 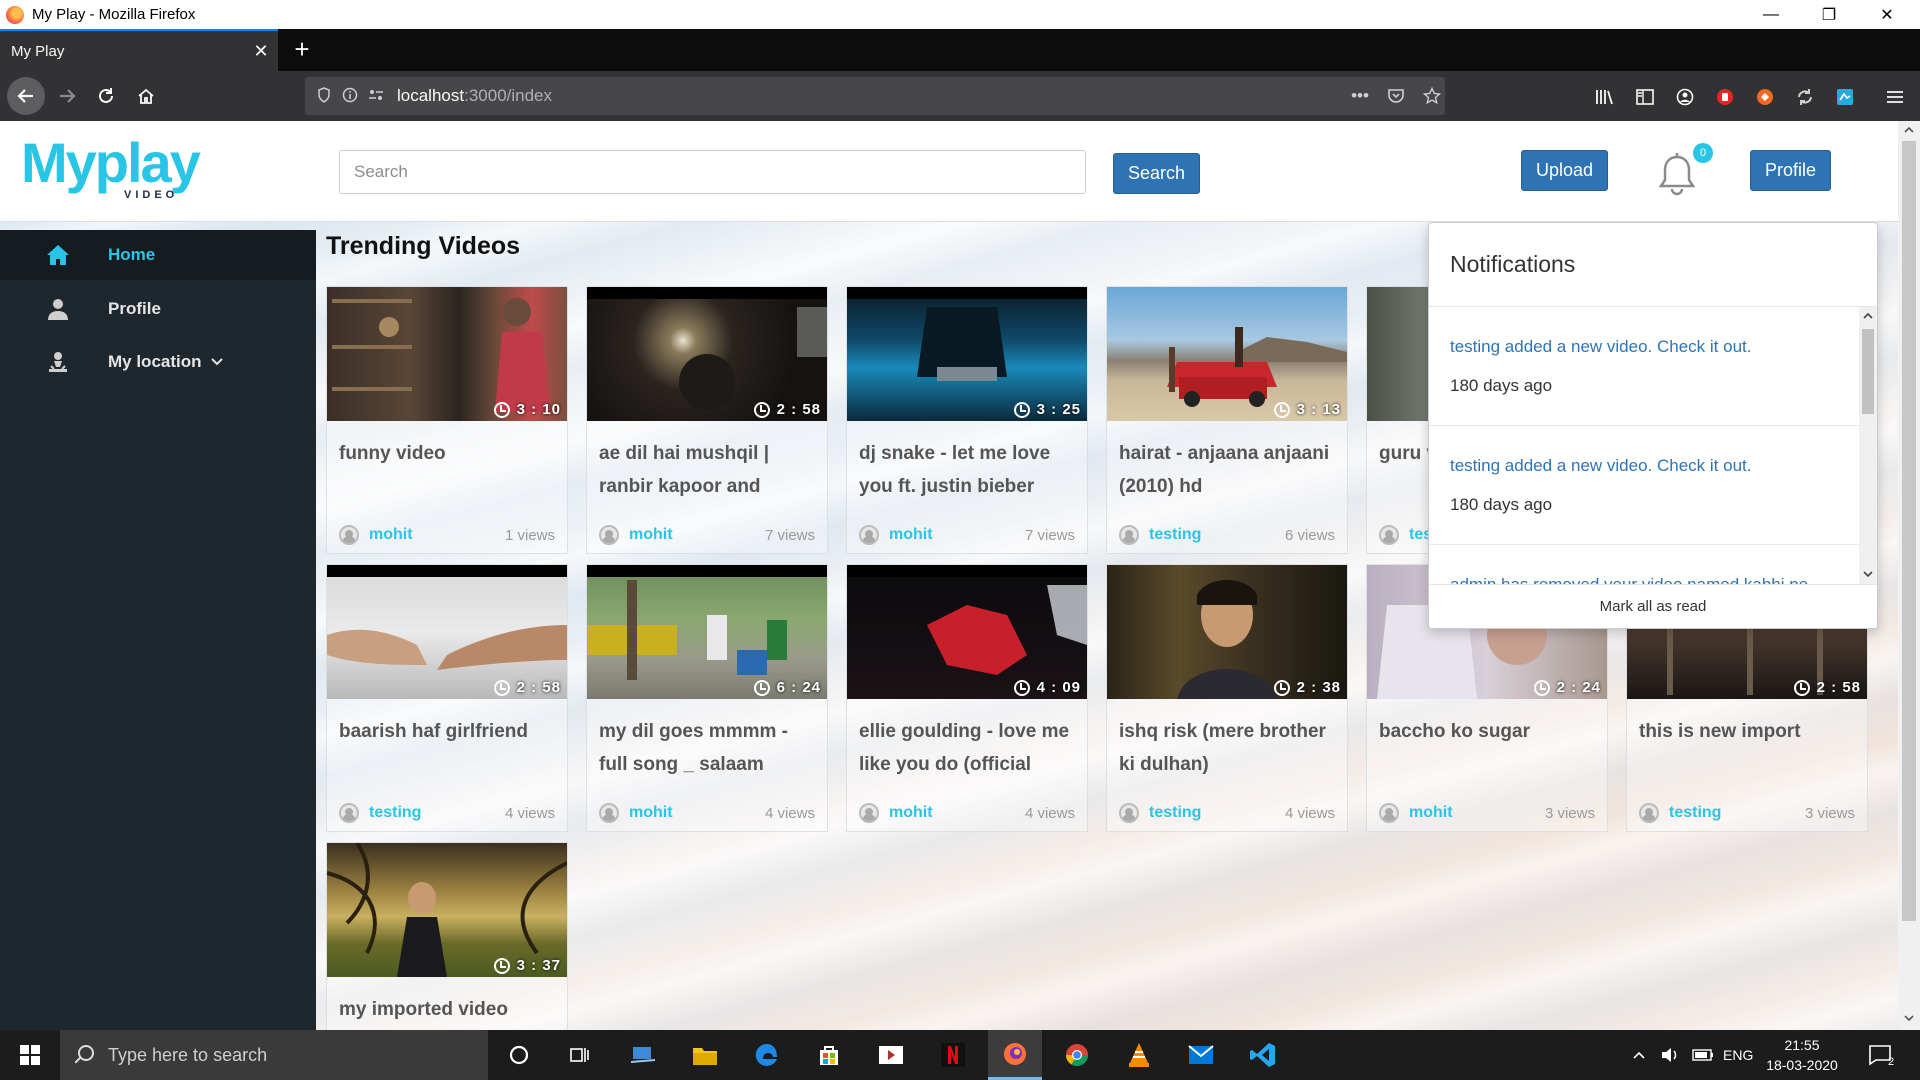 I want to click on network-app-icon, so click(x=643, y=1055).